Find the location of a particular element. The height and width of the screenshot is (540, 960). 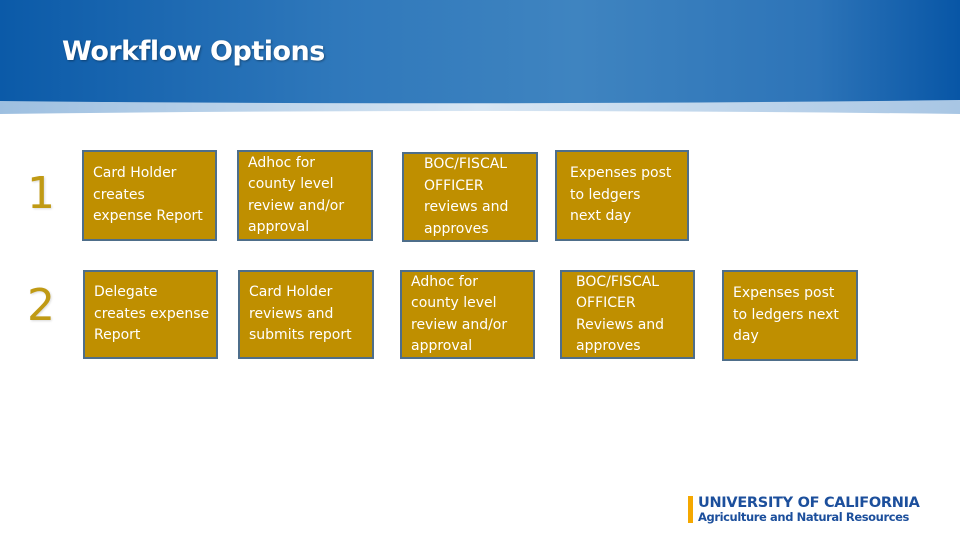

workflow-2-step-4: BOC/FISCAL OFFICER Reviews and approves is located at coordinates (627, 314).